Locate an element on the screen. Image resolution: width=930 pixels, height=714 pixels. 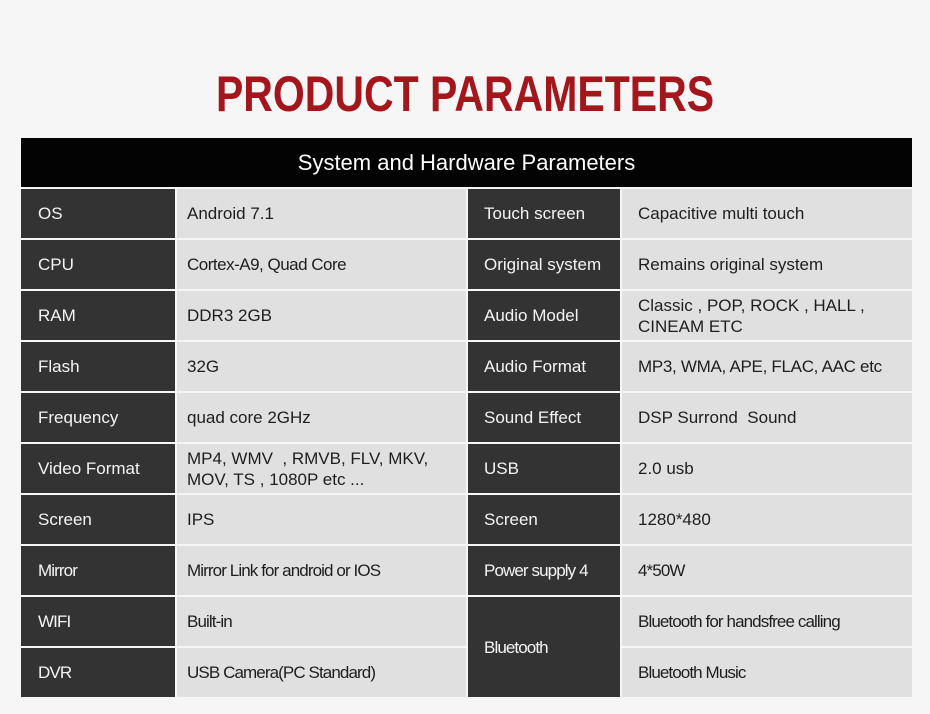
param-value-sound-effect: DSP Surrond Sound is located at coordinates (767, 417).